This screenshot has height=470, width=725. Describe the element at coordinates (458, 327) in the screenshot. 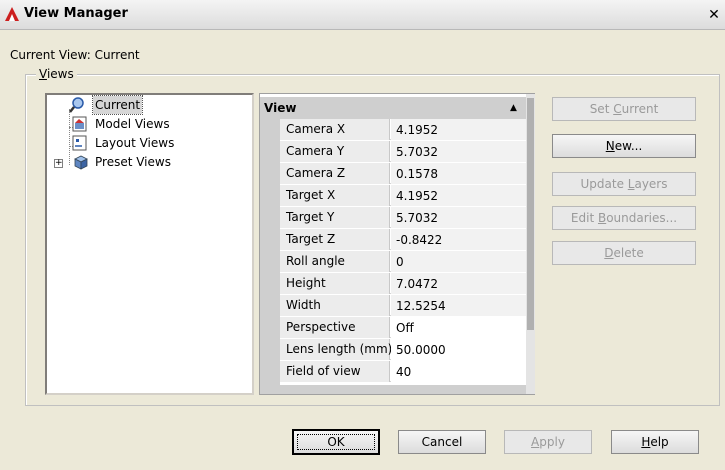

I see `property-value: Off` at that location.